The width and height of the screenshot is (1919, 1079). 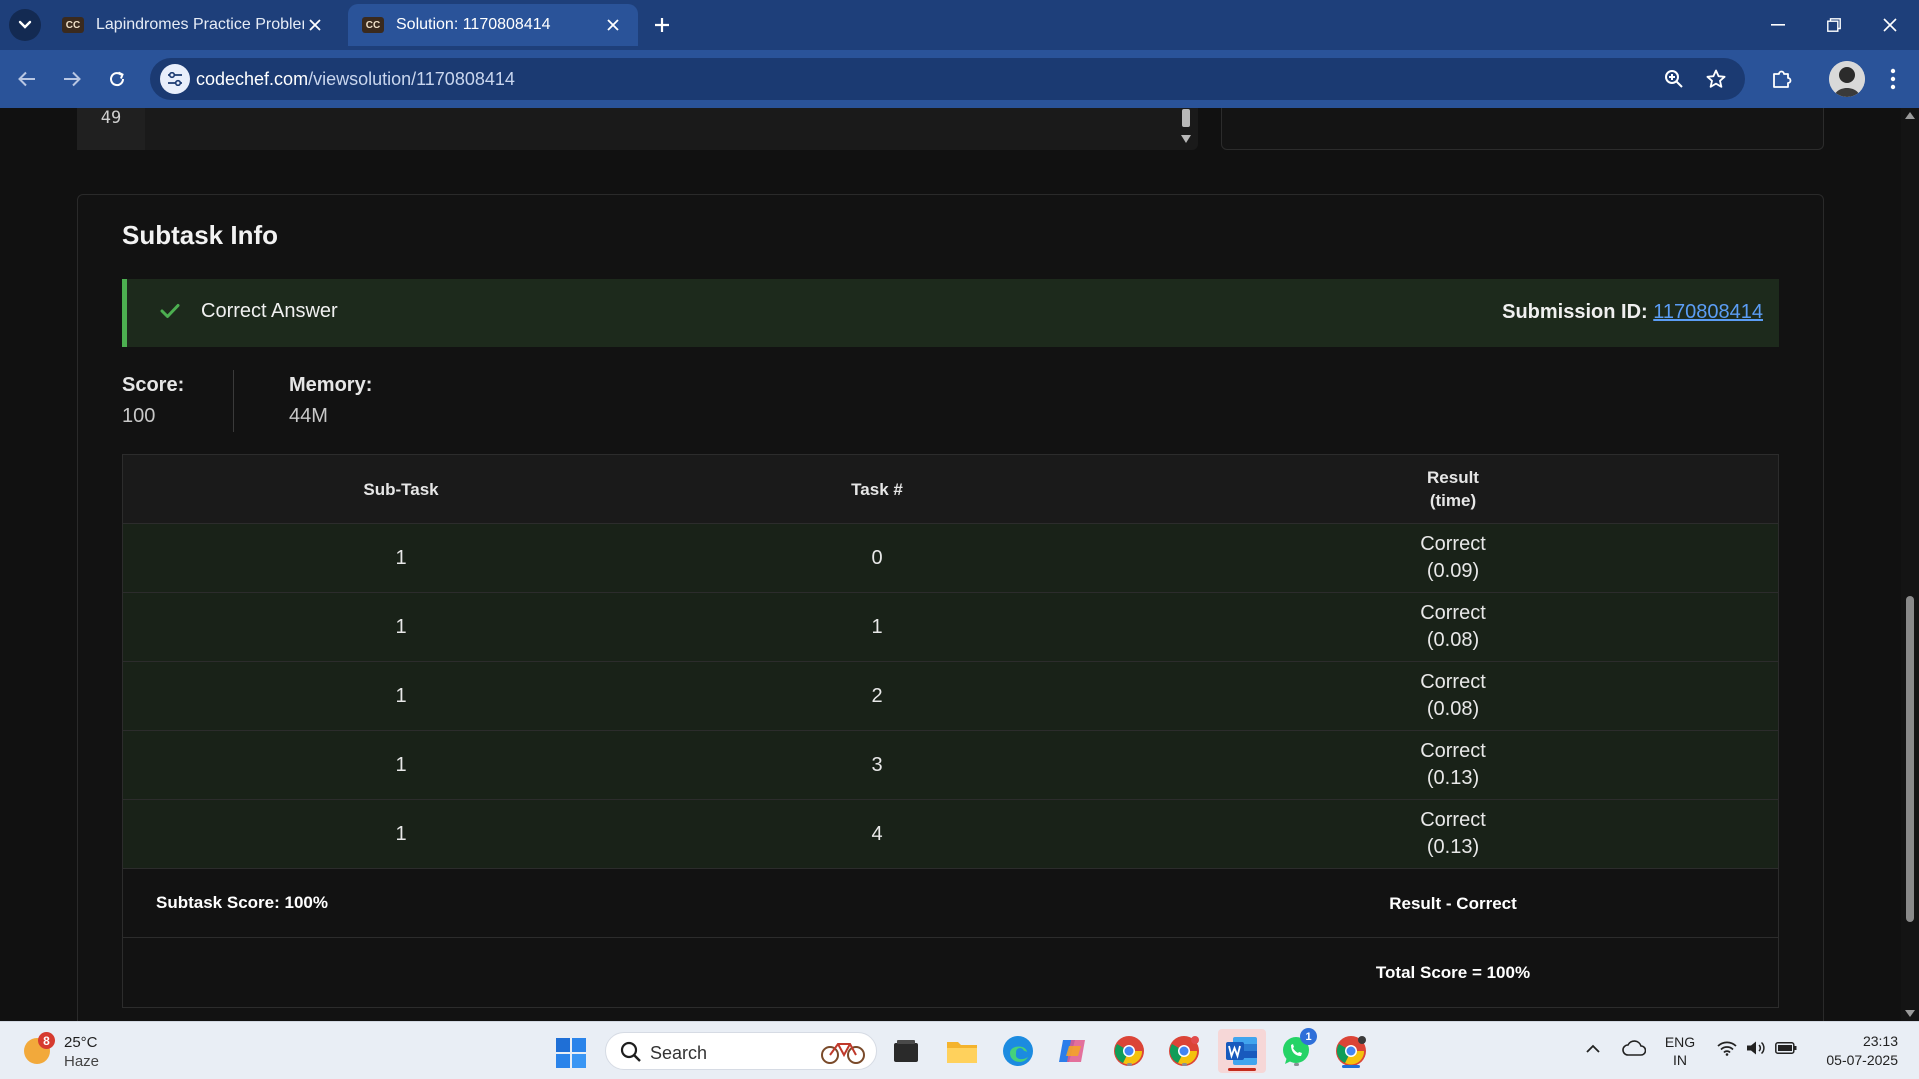 I want to click on profile-avatar, so click(x=1847, y=79).